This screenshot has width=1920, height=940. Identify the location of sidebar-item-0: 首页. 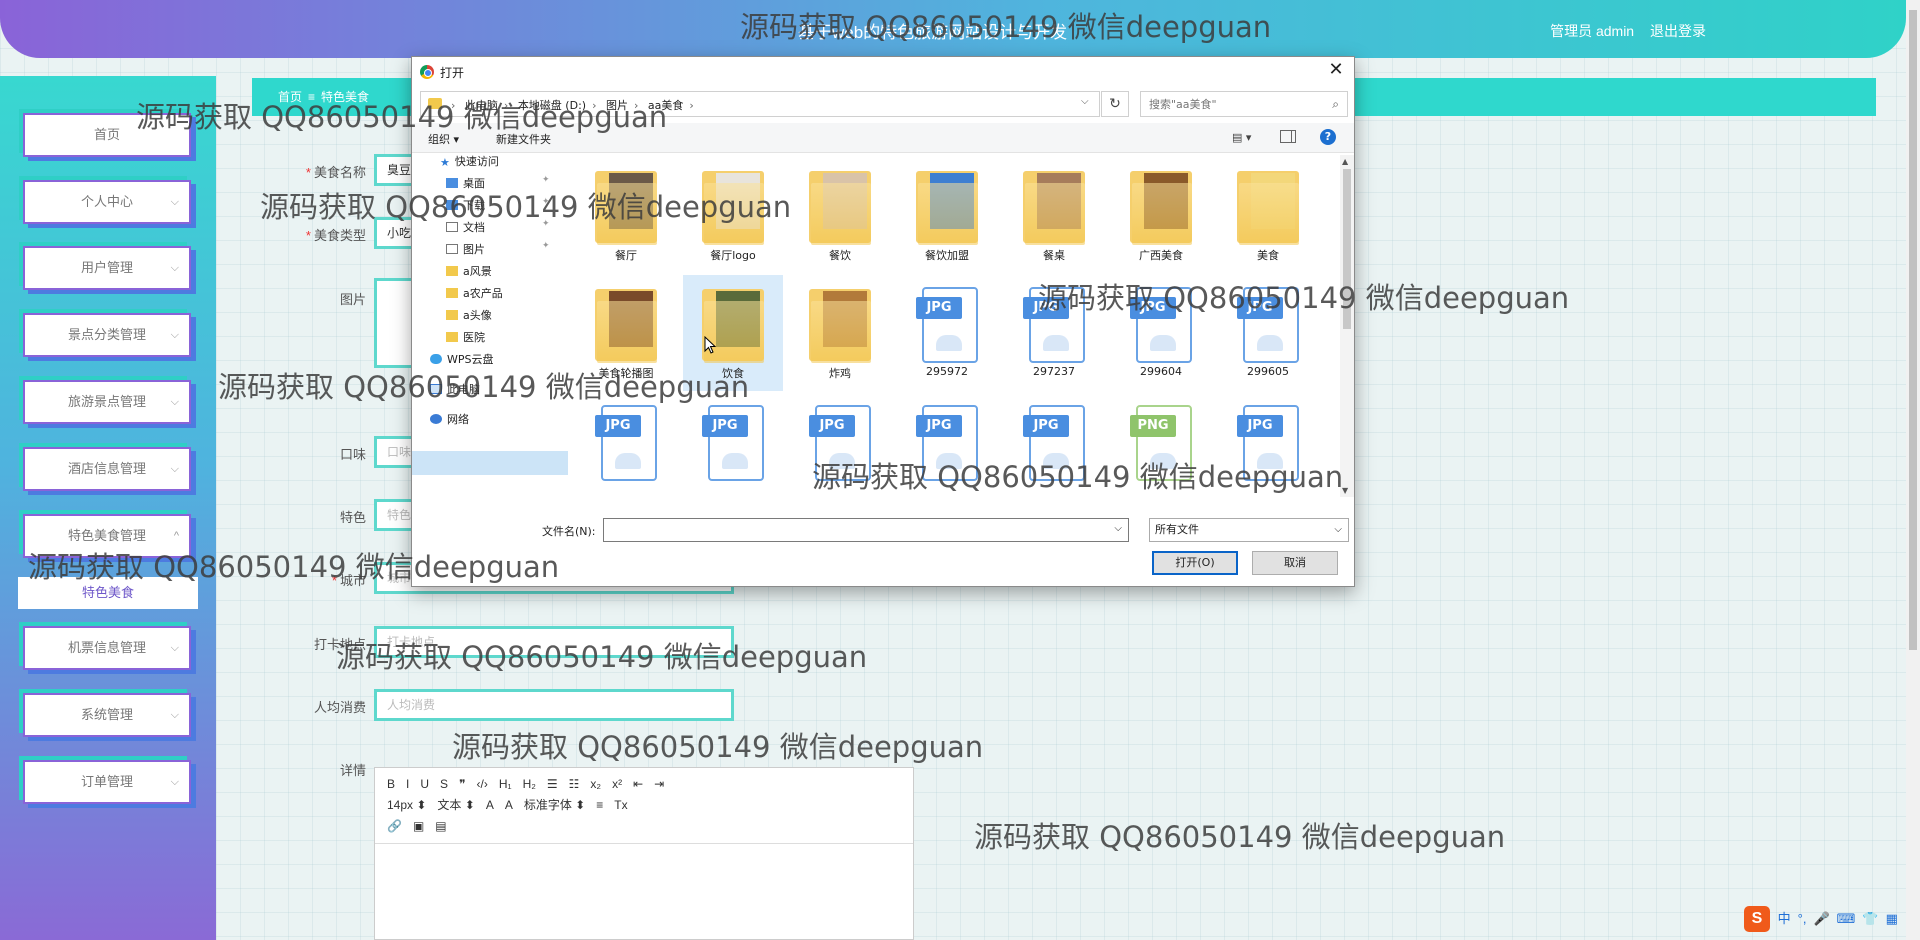
(107, 135).